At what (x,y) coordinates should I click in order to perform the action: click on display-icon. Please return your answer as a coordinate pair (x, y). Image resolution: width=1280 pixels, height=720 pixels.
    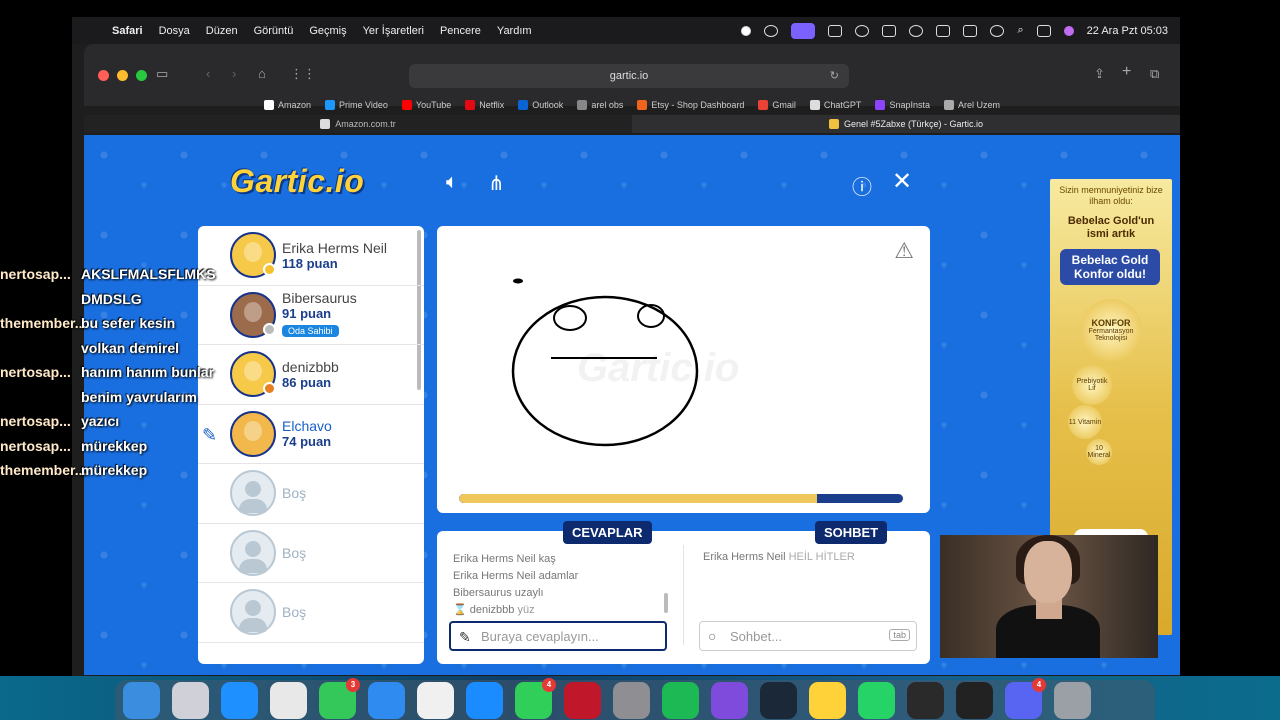
    Looking at the image, I should click on (835, 30).